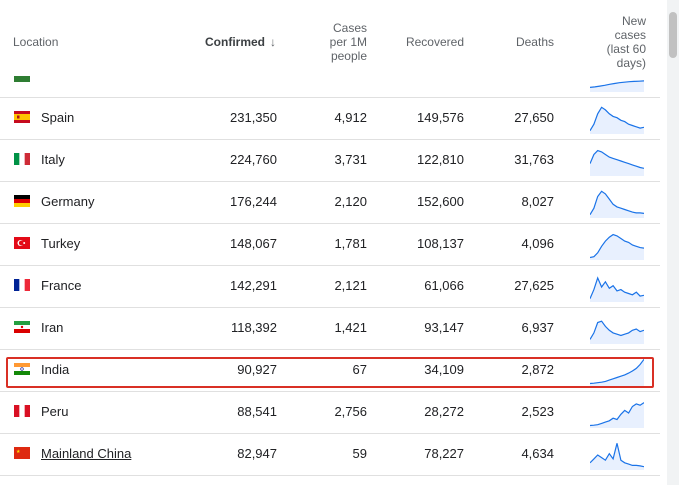  Describe the element at coordinates (330, 454) in the screenshot. I see `table-row: ★ Mainland China 82,947 59 78,227 4,634` at that location.